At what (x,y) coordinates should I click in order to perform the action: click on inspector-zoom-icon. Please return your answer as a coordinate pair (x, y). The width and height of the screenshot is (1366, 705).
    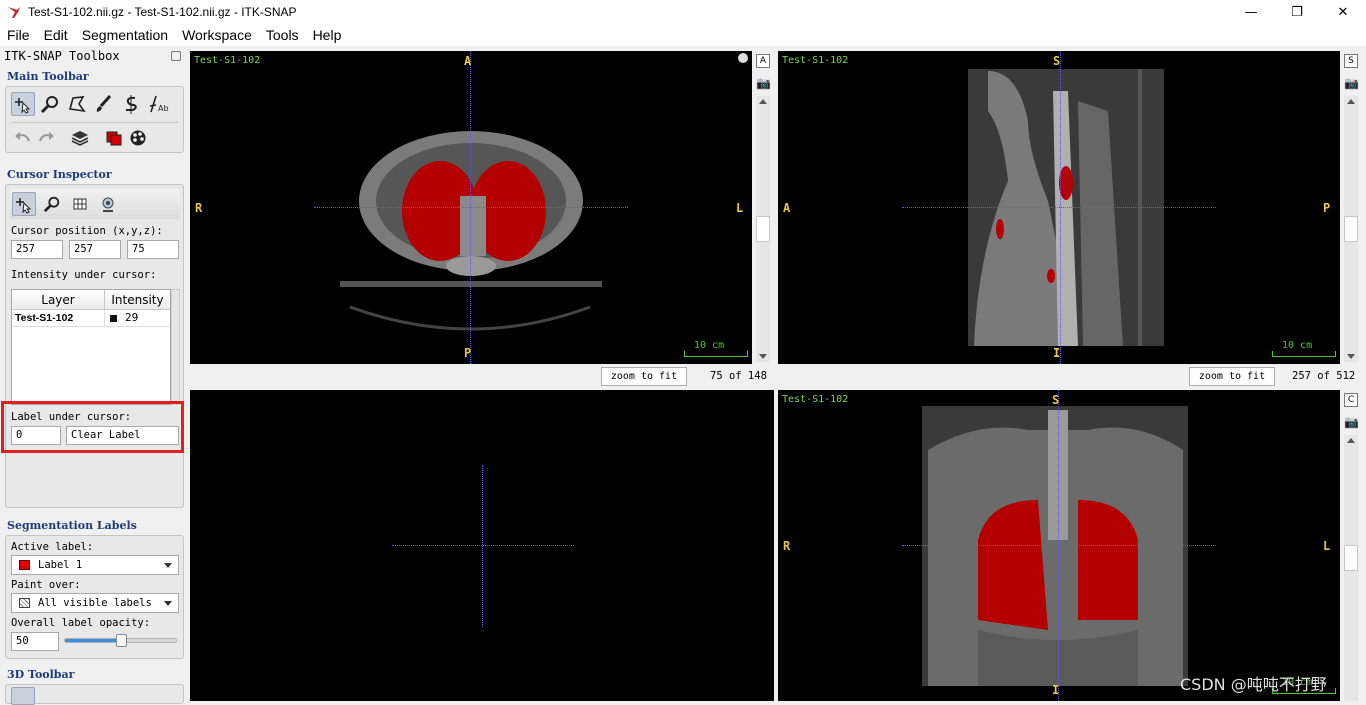
    Looking at the image, I should click on (52, 204).